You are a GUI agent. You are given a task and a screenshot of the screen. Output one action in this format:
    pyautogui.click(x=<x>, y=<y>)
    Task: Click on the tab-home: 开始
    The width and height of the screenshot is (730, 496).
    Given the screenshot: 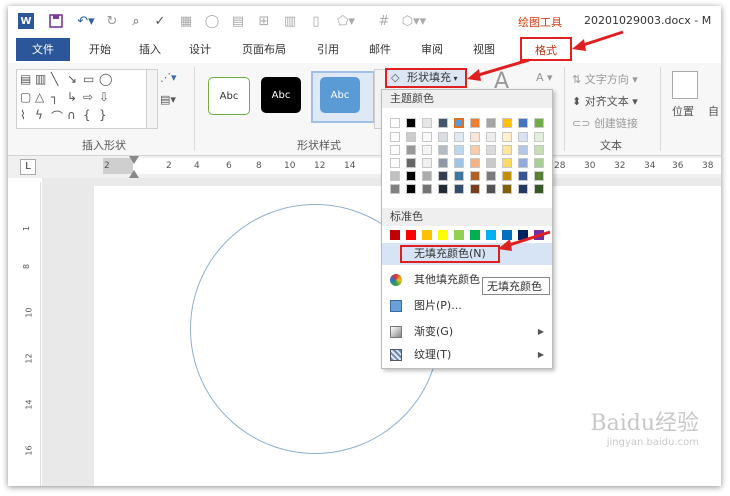 What is the action you would take?
    pyautogui.click(x=100, y=50)
    